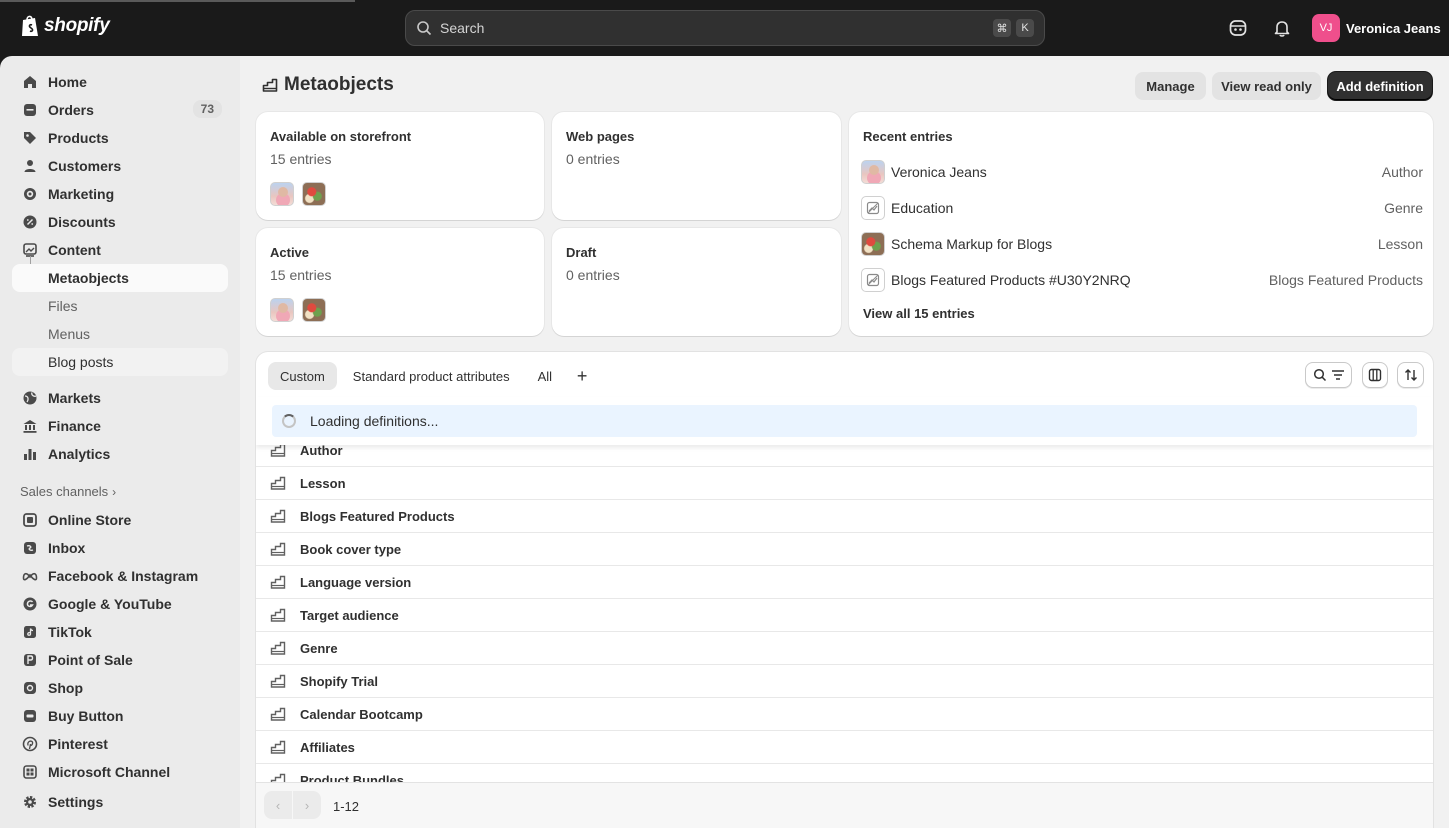 This screenshot has width=1449, height=828. I want to click on sidebar-item-discounts: Discounts, so click(120, 222).